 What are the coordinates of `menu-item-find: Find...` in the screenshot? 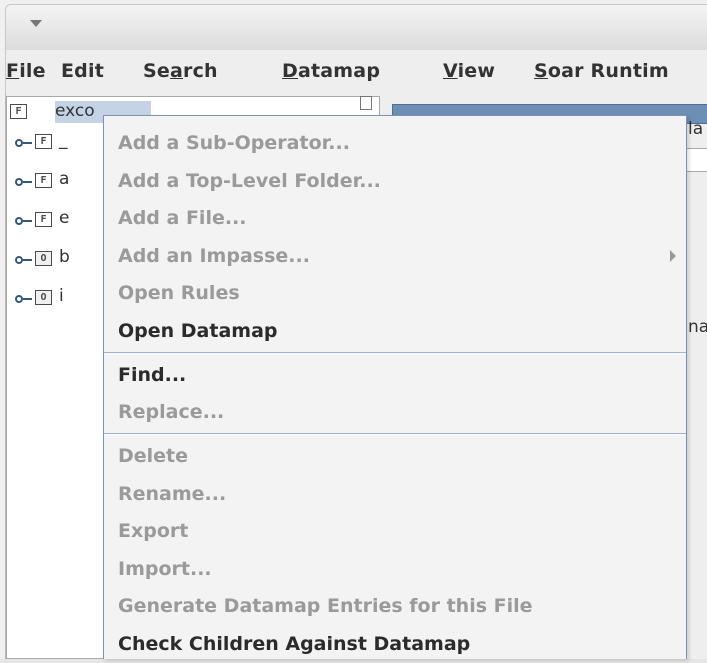 It's located at (152, 375).